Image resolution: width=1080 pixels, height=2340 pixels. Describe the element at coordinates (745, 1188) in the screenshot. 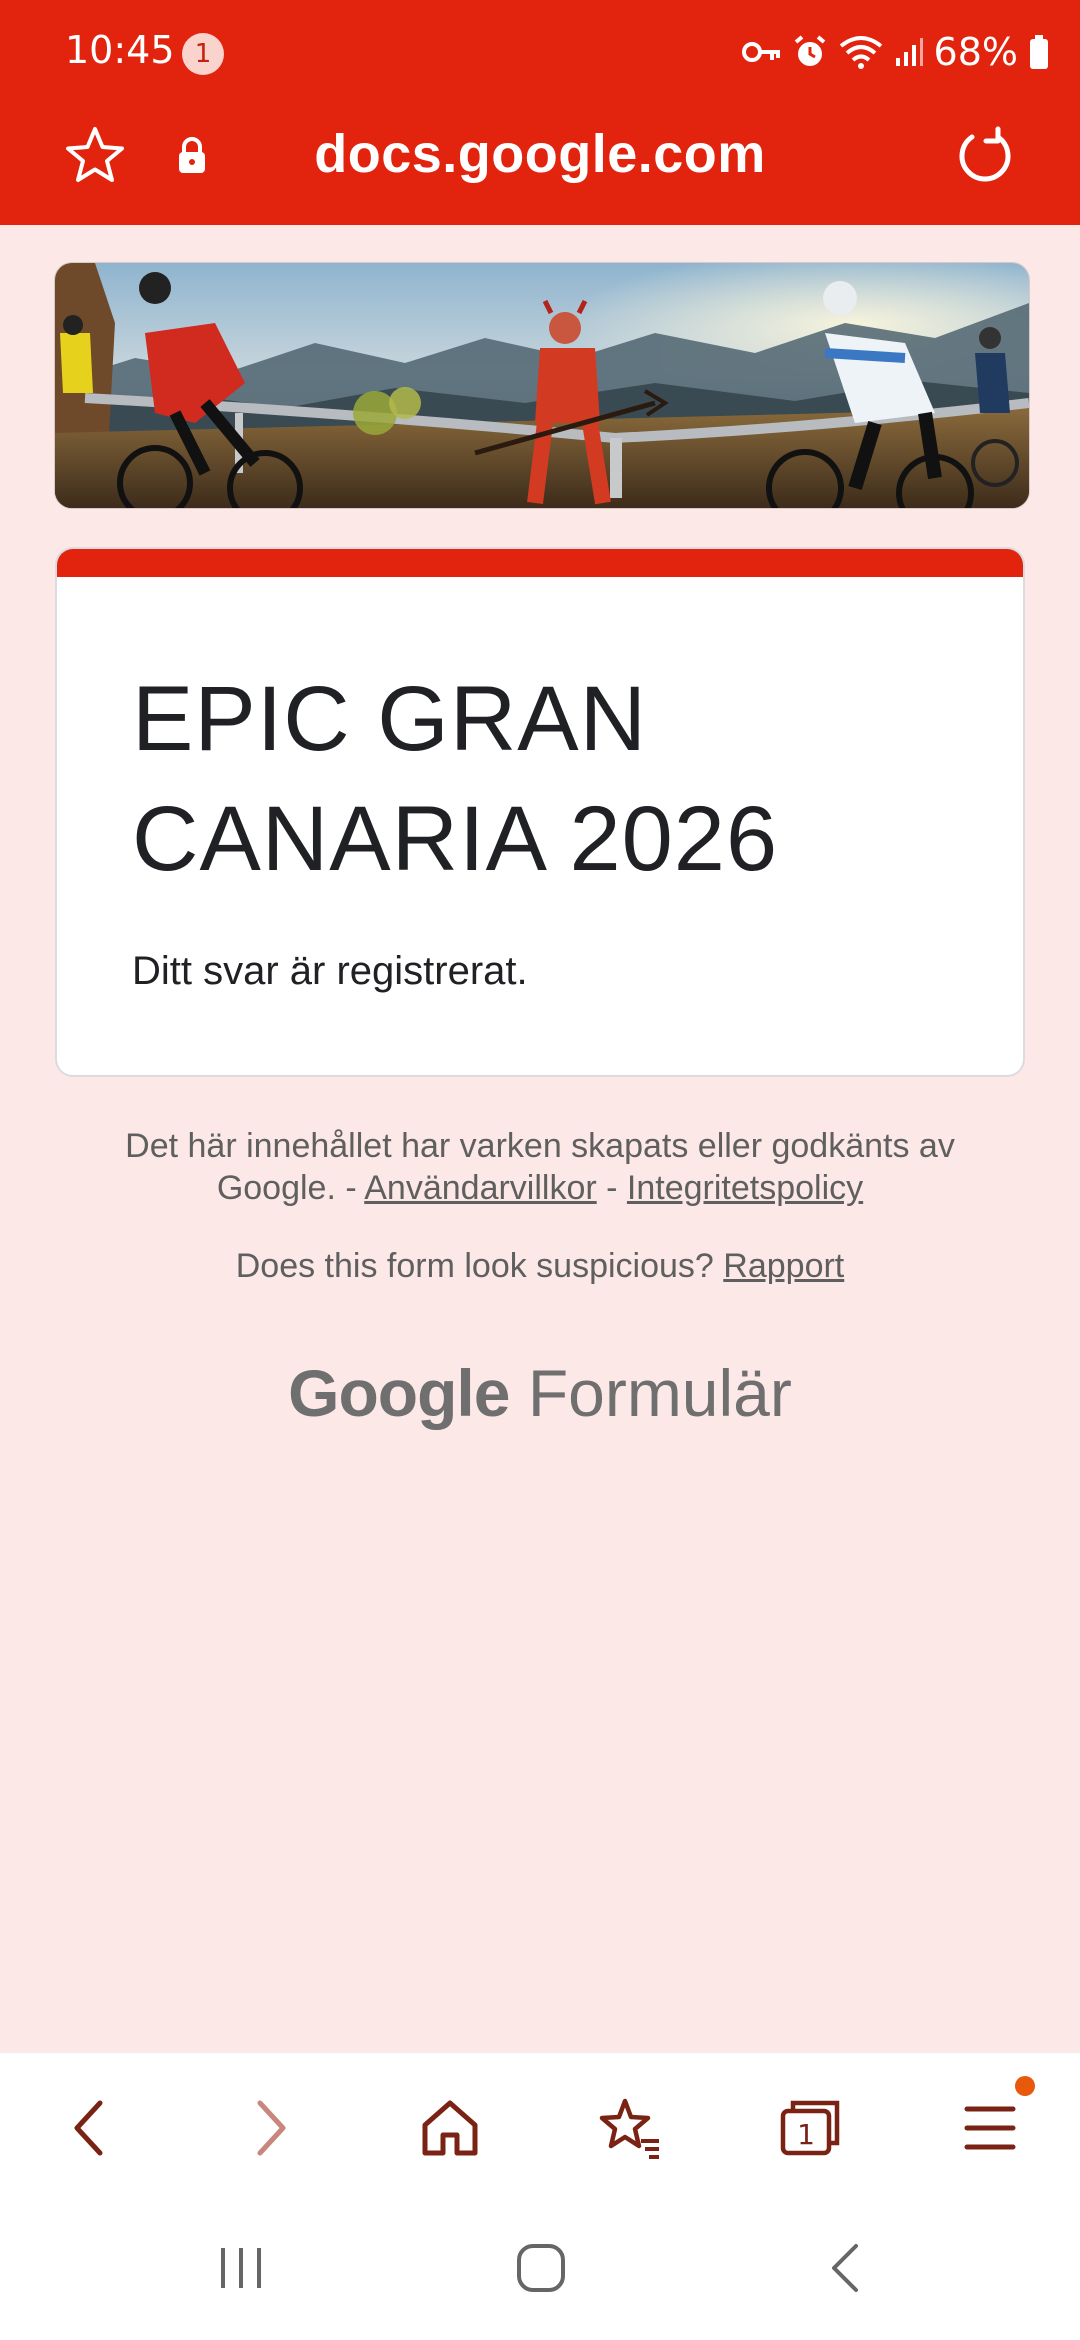

I see `privacy-link: Integritetspolicy` at that location.